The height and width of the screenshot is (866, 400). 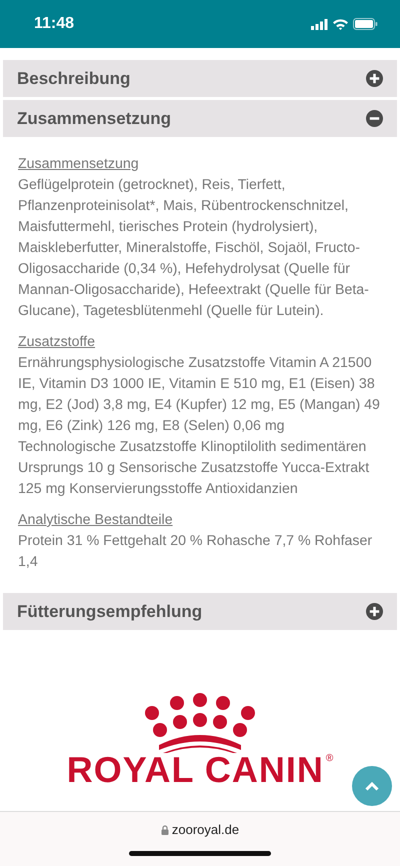 I want to click on section-text: Geflügelprotein (getrocknet), Reis, Tierfett, Pflanzenproteinisolat*, Mais, Rübentrockenschnitzel, Maisfuttermehl, tierisches Protein (hydrolysiert), Maiskleberfutter, Mineralstoffe, Fischöl, Sojaöl, Fructo-Oligosaccharide (0,34 %), Hefehydrolysat (Quelle für Mannan-Oligosaccharide), Hefeextrakt (Quelle für Beta-Glucane), Tagetesblütenmehl (Quelle für Lutein)., so click(x=194, y=248).